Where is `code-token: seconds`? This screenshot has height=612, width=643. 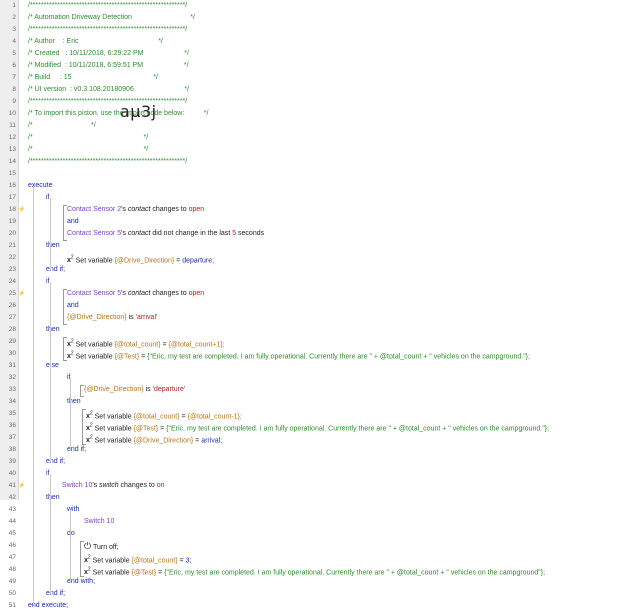
code-token: seconds is located at coordinates (250, 233).